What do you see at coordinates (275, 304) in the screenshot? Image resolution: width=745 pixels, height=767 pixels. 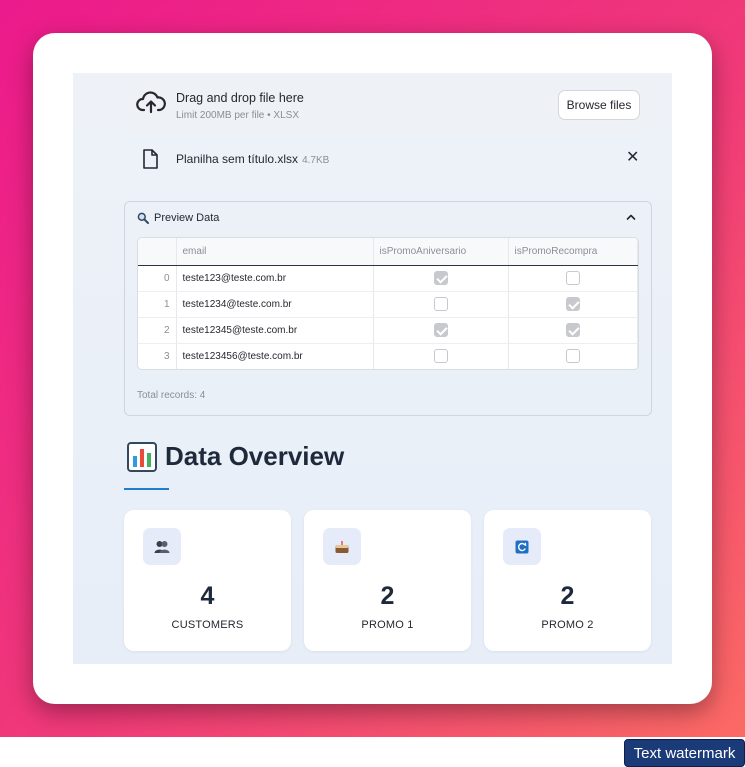 I see `email-cell: teste1234@teste.com.br` at bounding box center [275, 304].